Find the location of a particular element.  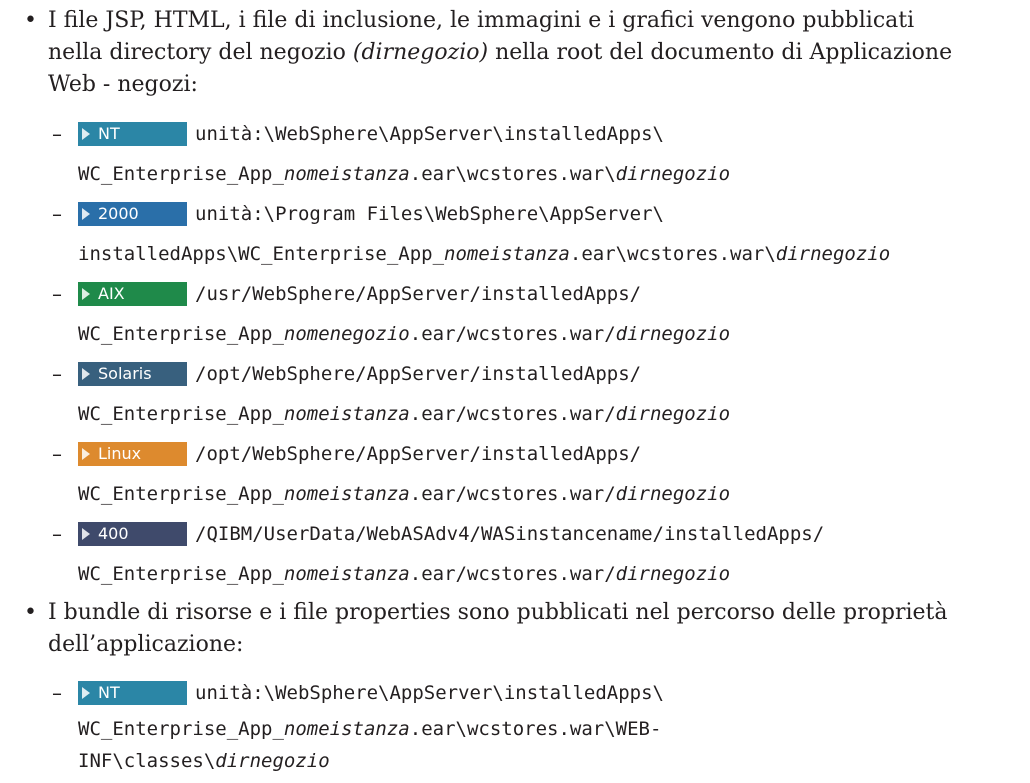

badge-label: 2000 is located at coordinates (118, 213).